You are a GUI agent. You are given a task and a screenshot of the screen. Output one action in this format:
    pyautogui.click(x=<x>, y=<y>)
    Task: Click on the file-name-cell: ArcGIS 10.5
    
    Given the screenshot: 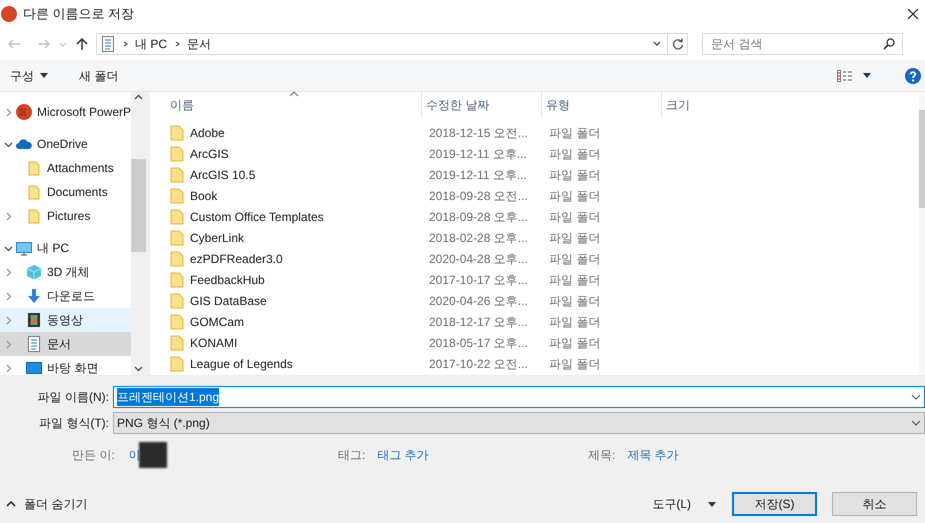 What is the action you would take?
    pyautogui.click(x=223, y=175)
    